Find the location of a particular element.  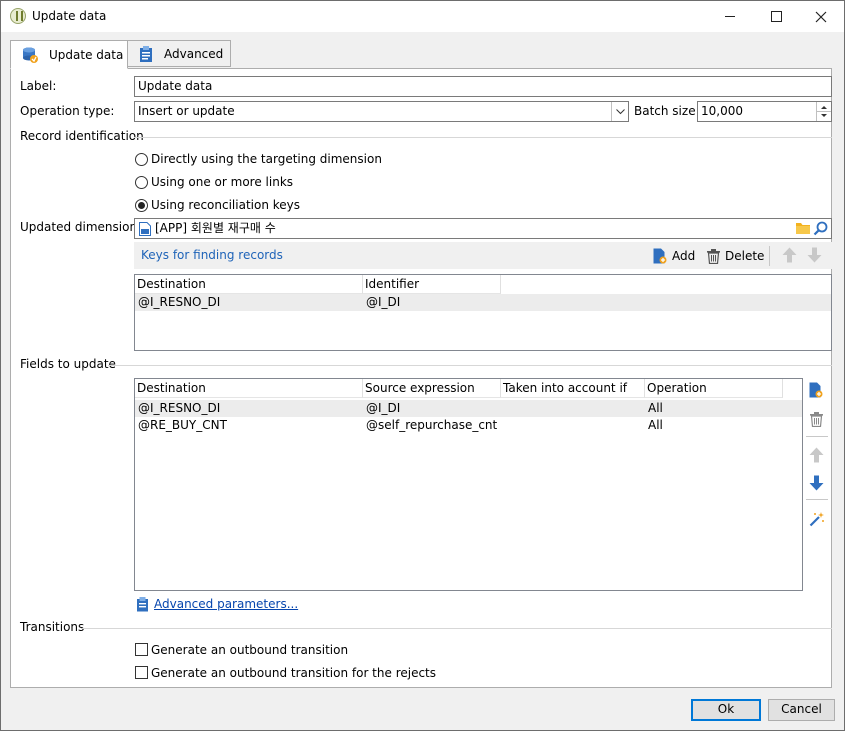

cell-source: @self_repurchase_cnt is located at coordinates (432, 425).